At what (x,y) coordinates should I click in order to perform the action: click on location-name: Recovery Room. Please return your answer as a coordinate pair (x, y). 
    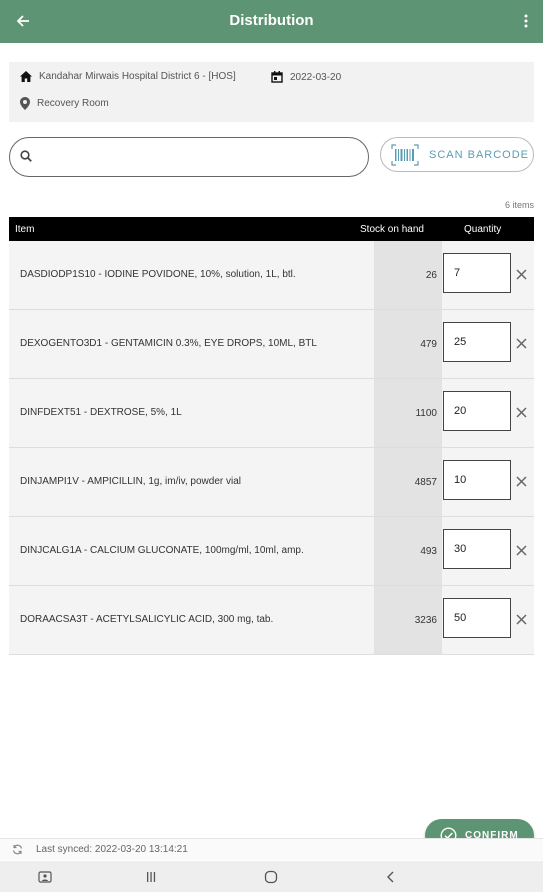
    Looking at the image, I should click on (73, 103).